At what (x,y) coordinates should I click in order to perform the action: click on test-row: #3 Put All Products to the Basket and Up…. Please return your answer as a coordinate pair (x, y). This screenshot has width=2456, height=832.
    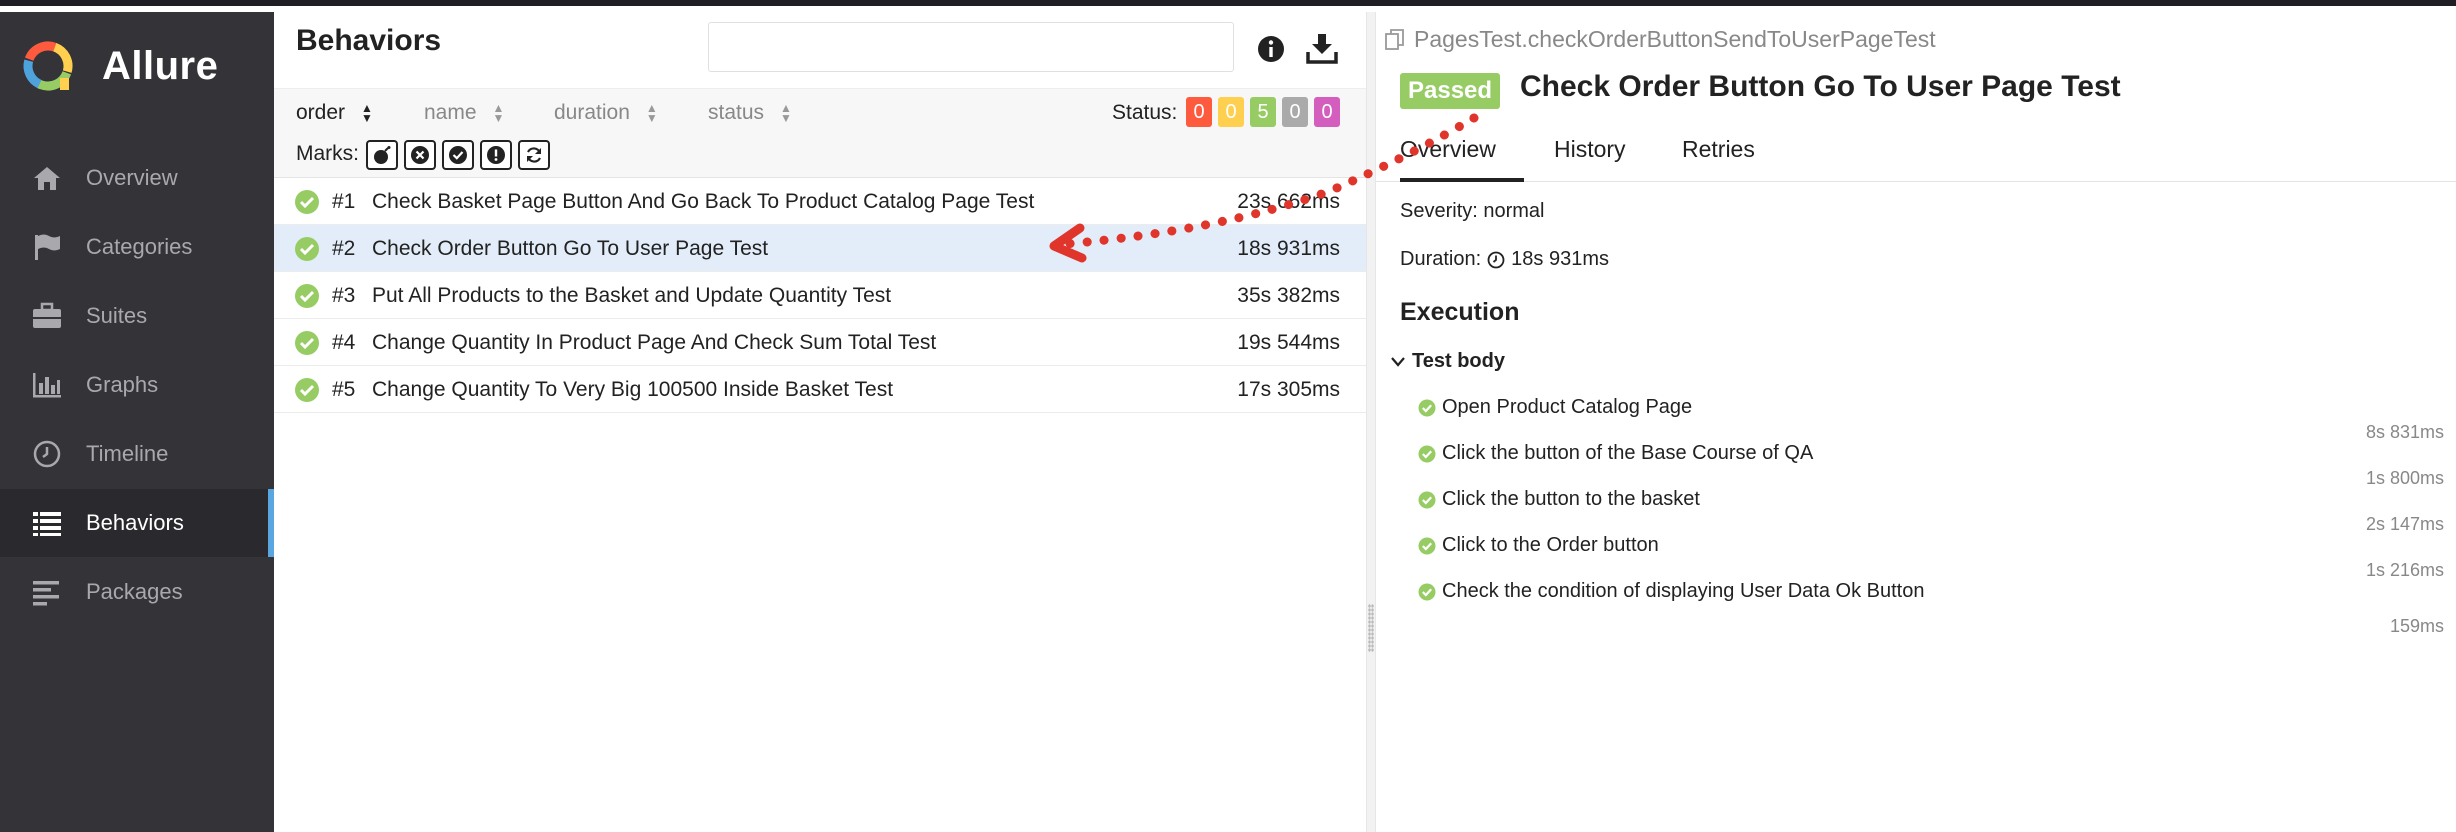
    Looking at the image, I should click on (820, 295).